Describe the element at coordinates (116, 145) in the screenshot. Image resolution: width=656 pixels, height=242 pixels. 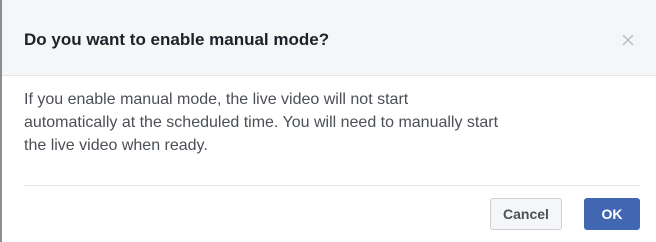
I see `dialog-message-line: the live video when ready.` at that location.